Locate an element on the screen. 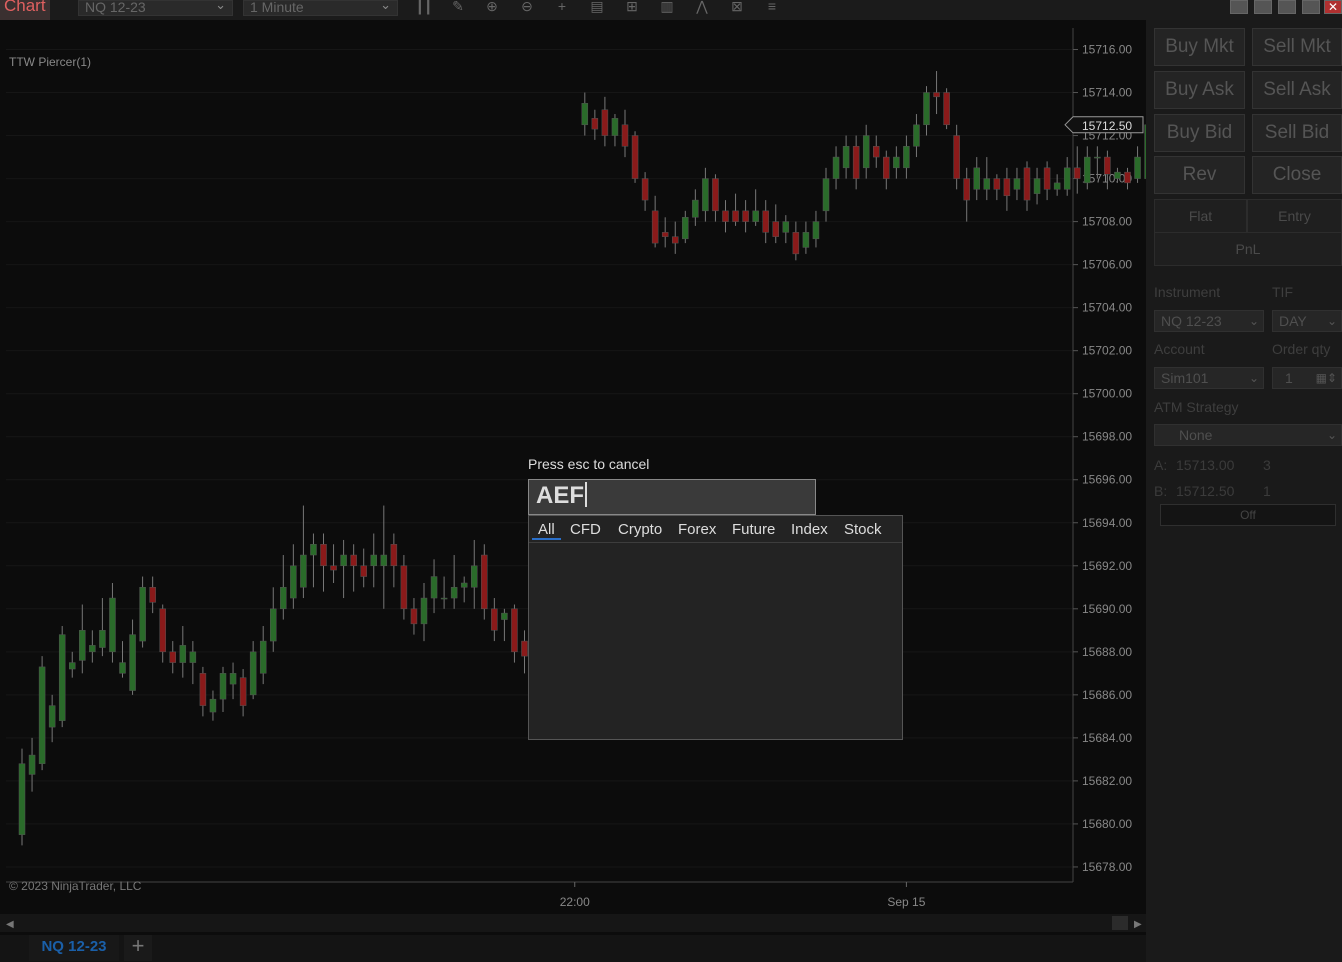 Image resolution: width=1342 pixels, height=962 pixels. time-tick-label: 22:00 is located at coordinates (575, 902).